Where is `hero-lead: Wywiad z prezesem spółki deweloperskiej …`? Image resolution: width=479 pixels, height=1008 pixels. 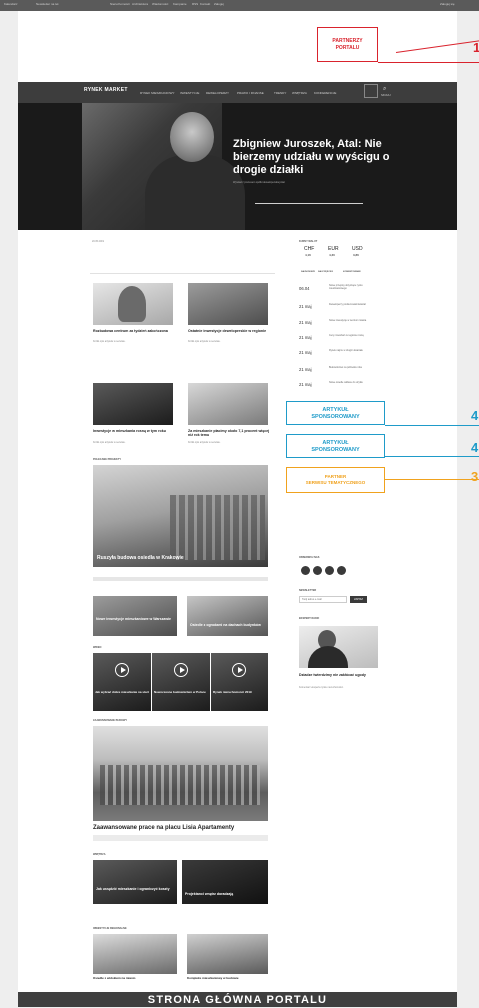 hero-lead: Wywiad z prezesem spółki deweloperskiej … is located at coordinates (259, 182).